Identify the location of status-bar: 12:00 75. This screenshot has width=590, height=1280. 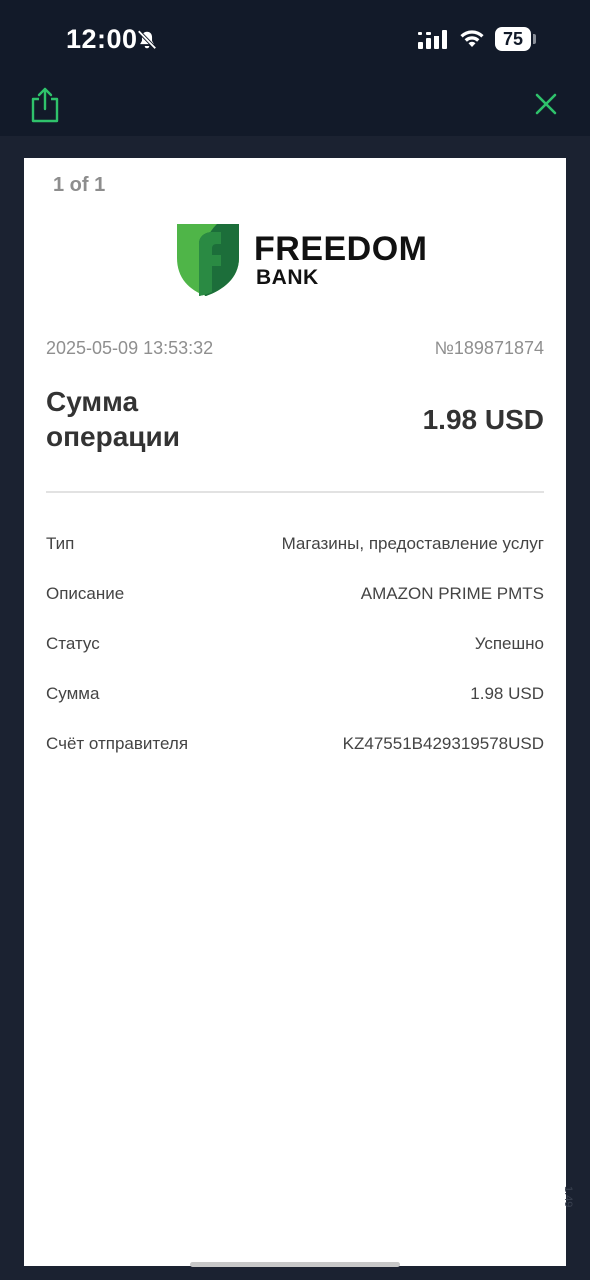
(295, 40).